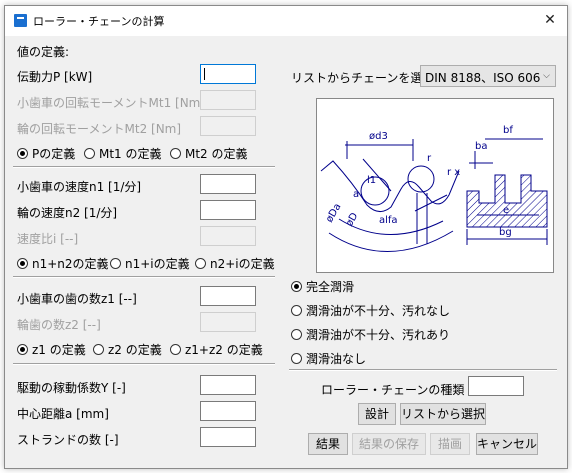 Image resolution: width=572 pixels, height=473 pixels. Describe the element at coordinates (328, 444) in the screenshot. I see `result-button: 結果` at that location.